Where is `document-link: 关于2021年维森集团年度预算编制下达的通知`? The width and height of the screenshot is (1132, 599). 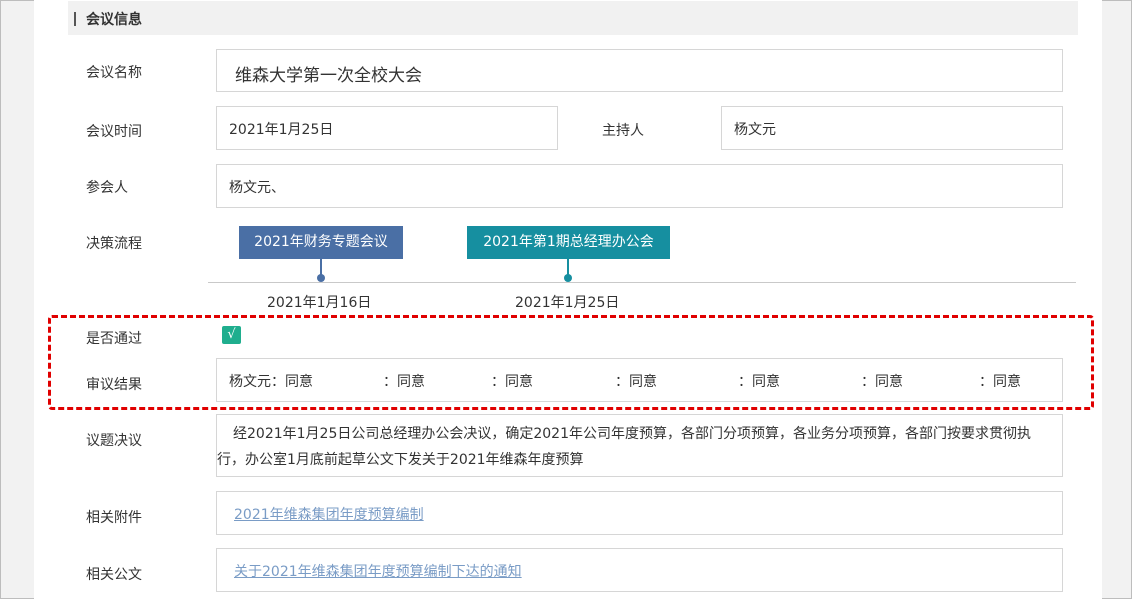
document-link: 关于2021年维森集团年度预算编制下达的通知 is located at coordinates (378, 571).